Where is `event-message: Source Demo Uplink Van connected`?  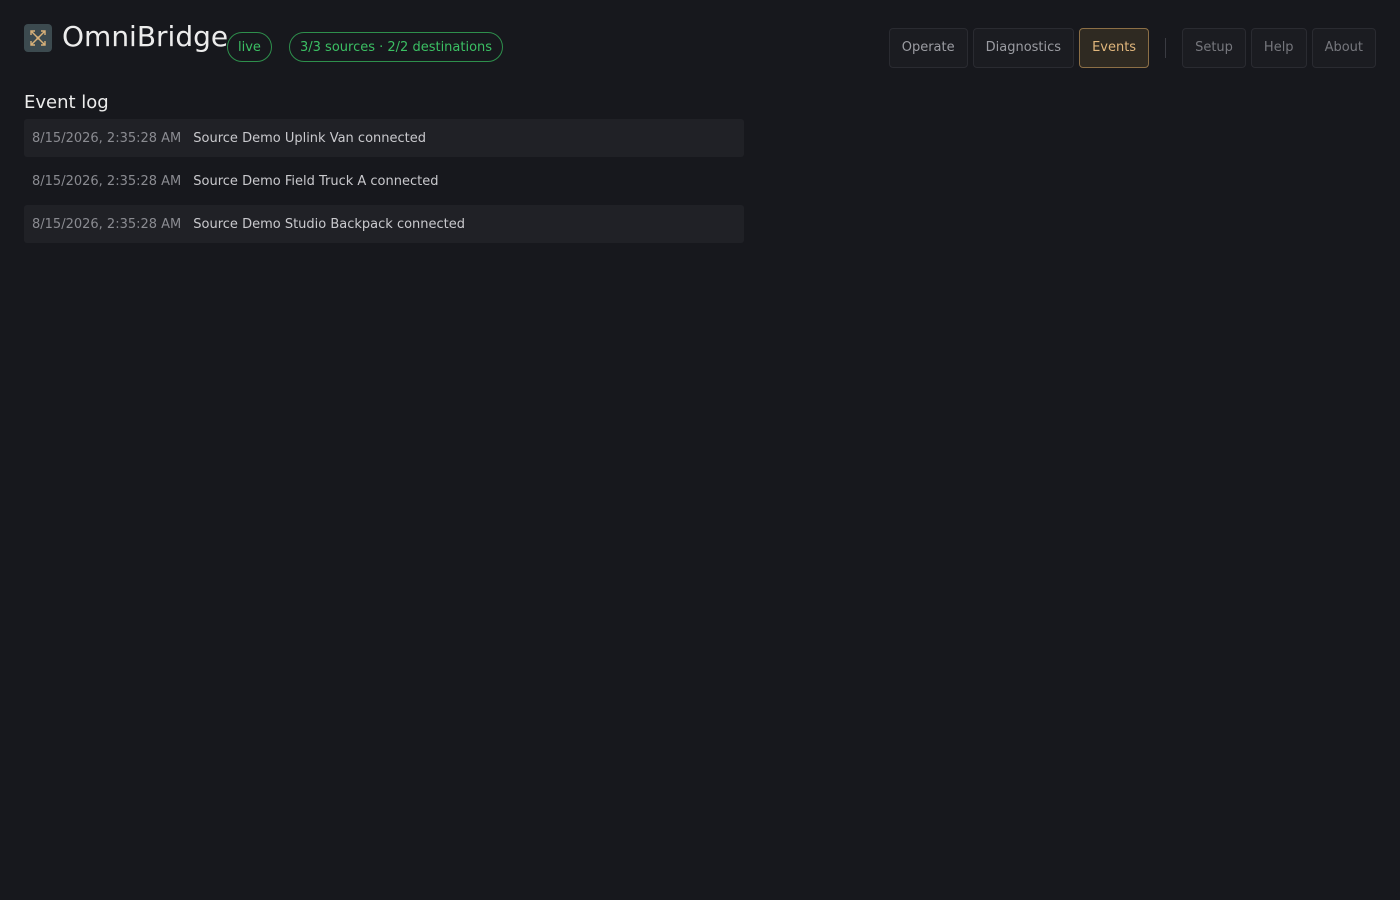 event-message: Source Demo Uplink Van connected is located at coordinates (310, 138).